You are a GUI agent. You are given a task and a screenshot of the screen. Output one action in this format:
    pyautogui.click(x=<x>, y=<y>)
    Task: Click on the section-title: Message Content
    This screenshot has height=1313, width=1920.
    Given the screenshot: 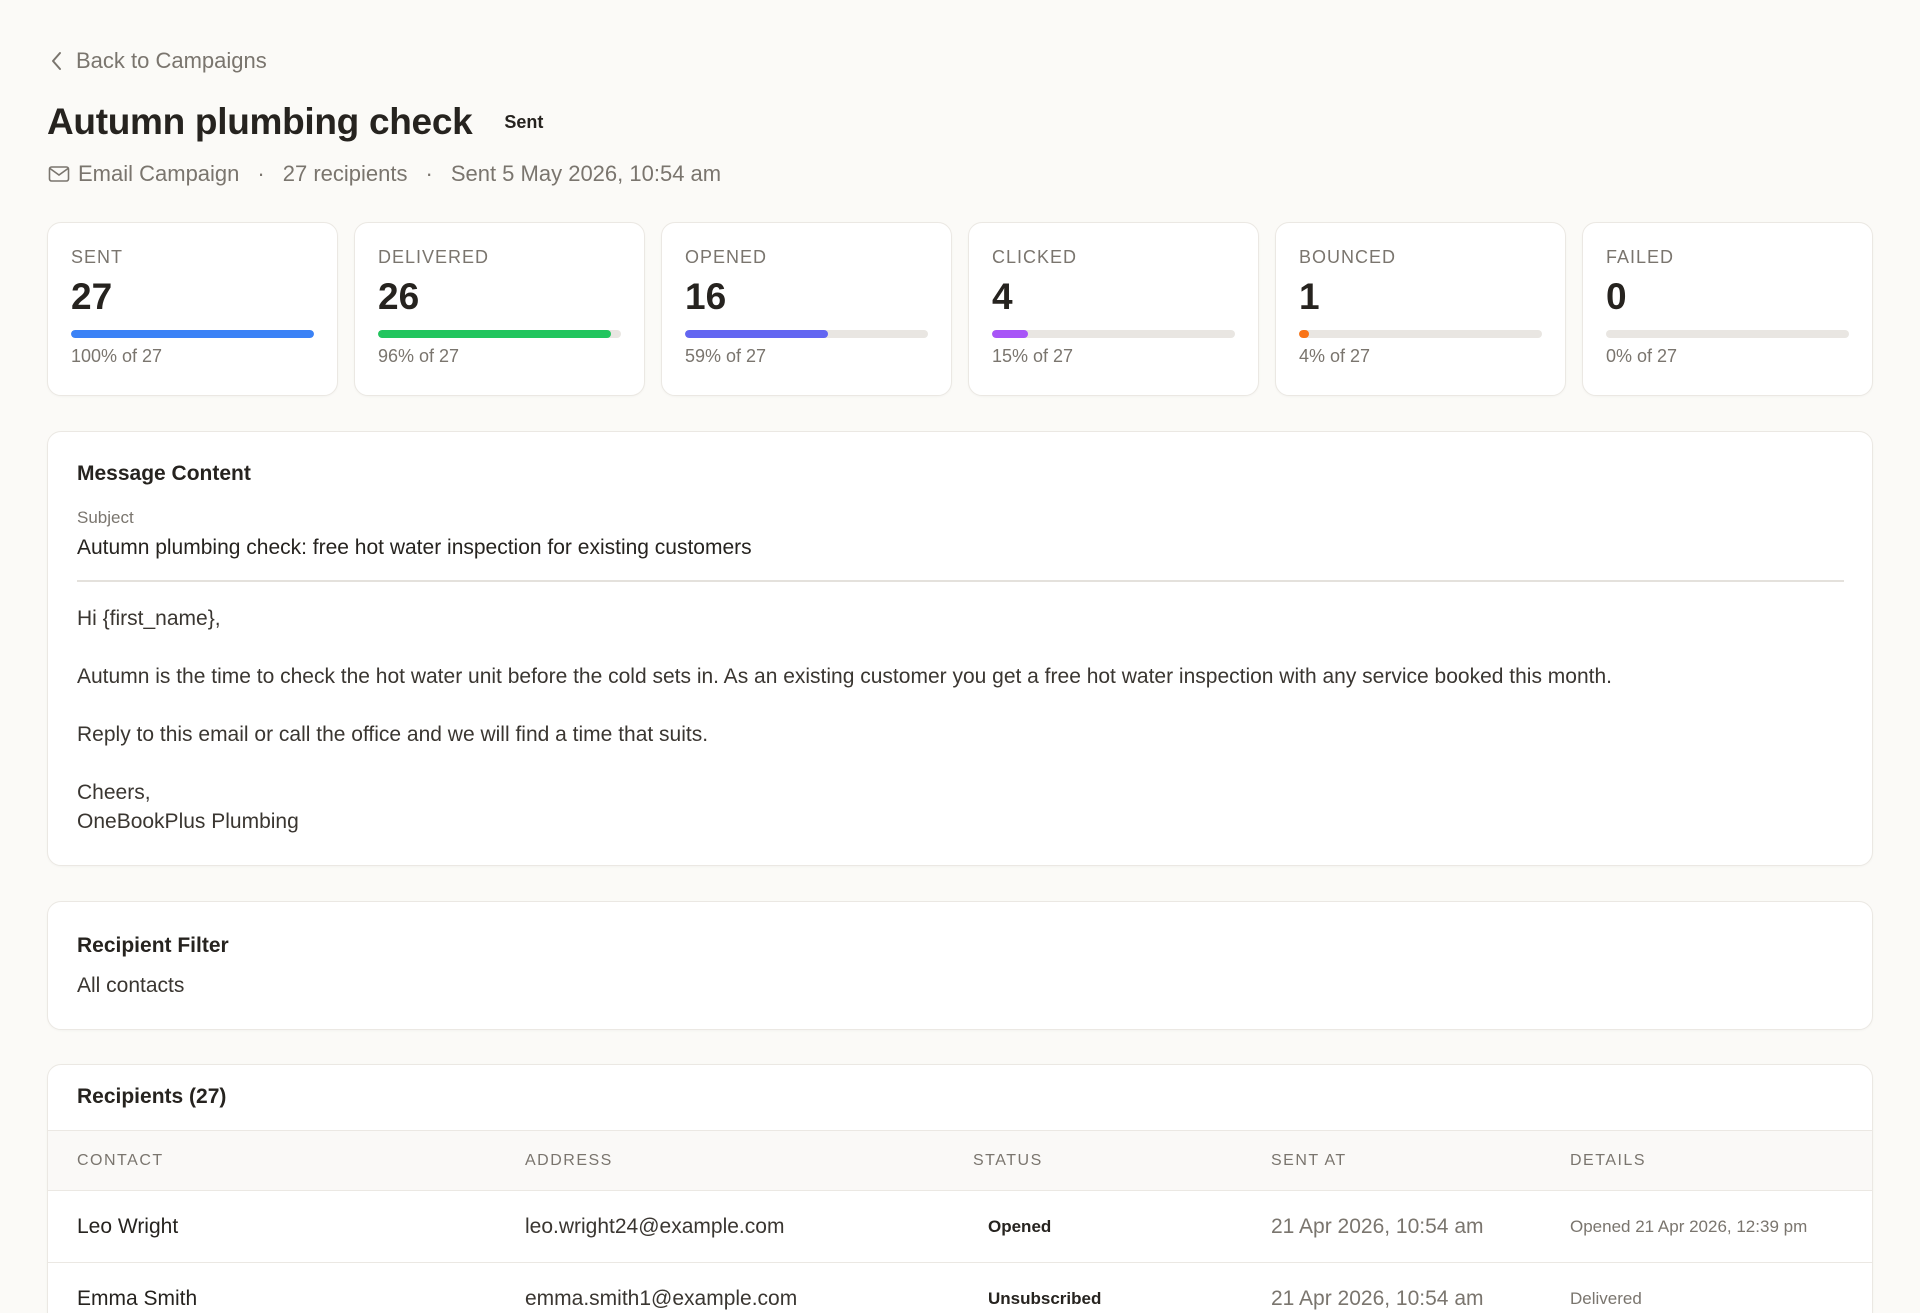 What is the action you would take?
    pyautogui.click(x=164, y=473)
    